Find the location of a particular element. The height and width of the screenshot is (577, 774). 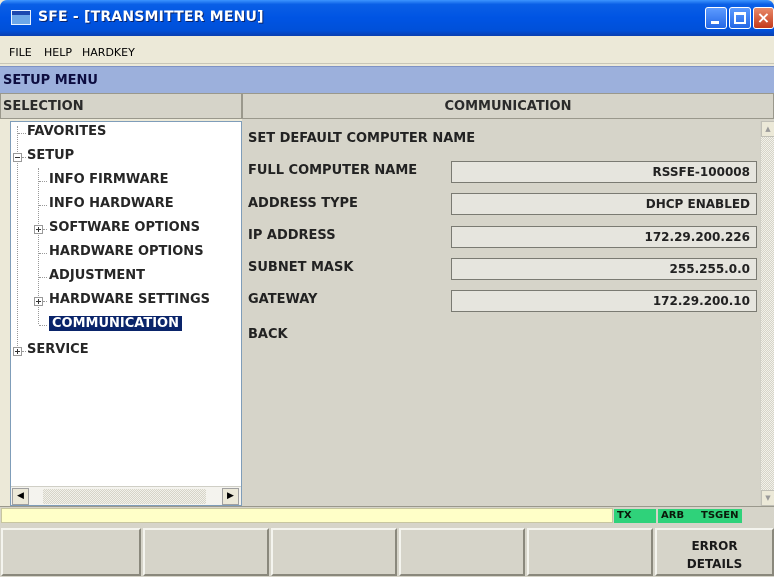

selection-header-label: SELECTION is located at coordinates (43, 106).